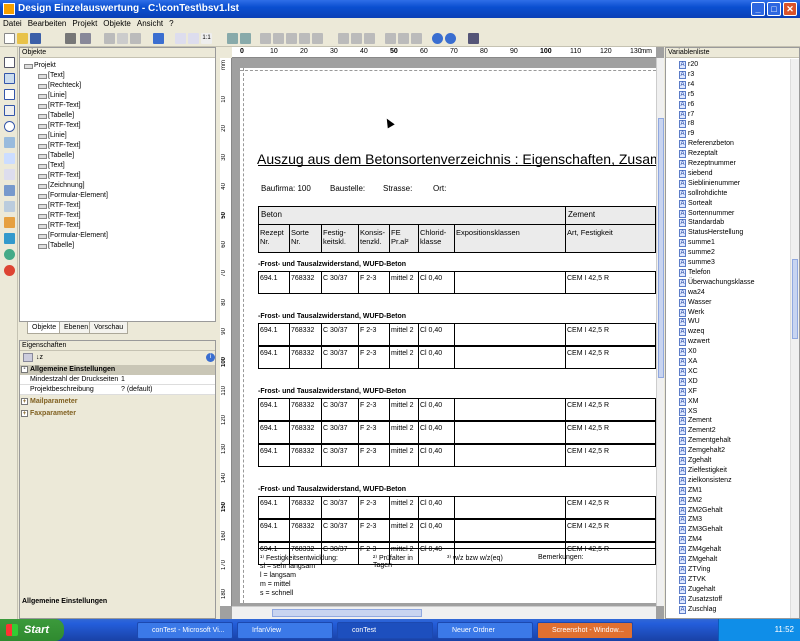 Image resolution: width=800 pixels, height=641 pixels. I want to click on variable-item: A XD, so click(688, 382).